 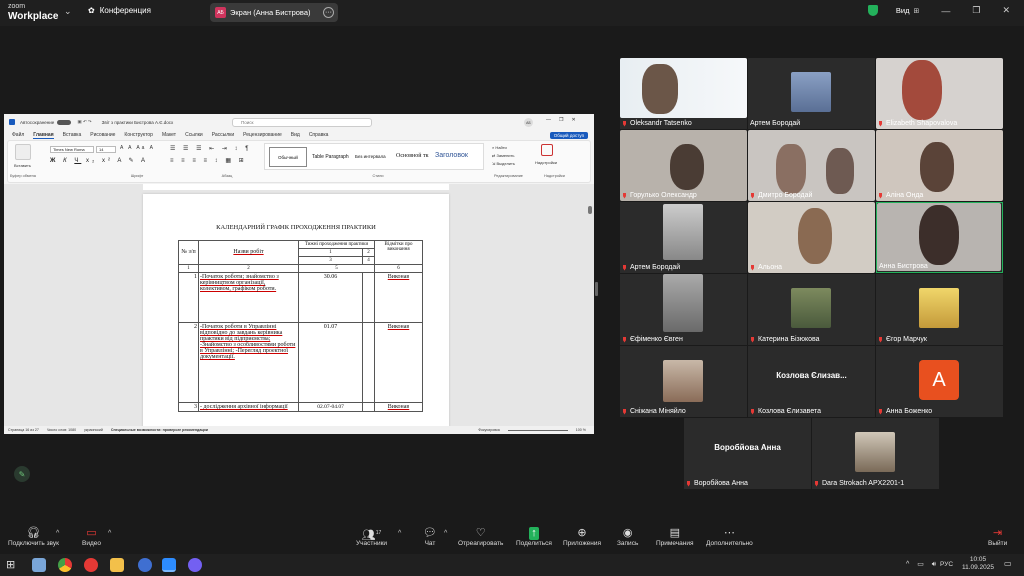 I want to click on apps-button: ⊕ Приложения, so click(x=582, y=537).